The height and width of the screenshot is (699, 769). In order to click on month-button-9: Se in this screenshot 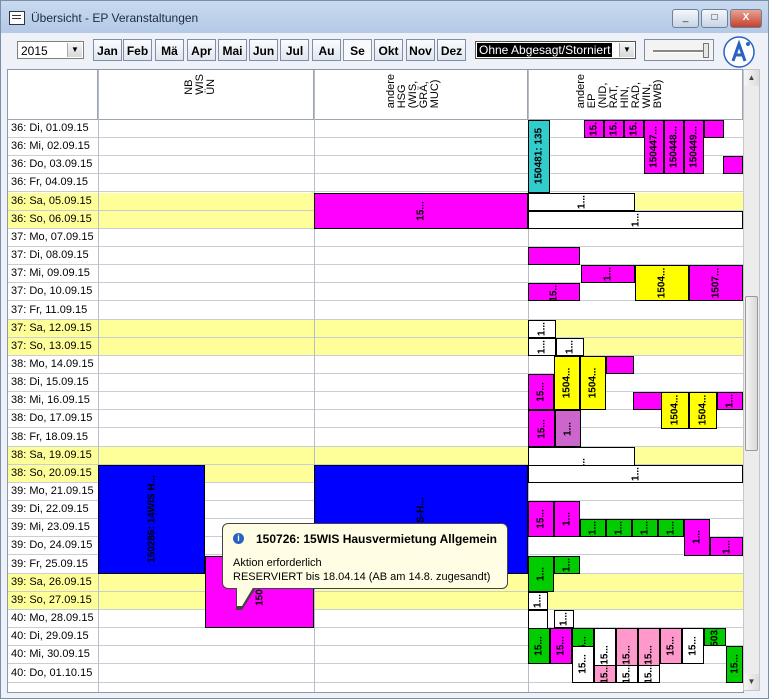, I will do `click(357, 50)`.